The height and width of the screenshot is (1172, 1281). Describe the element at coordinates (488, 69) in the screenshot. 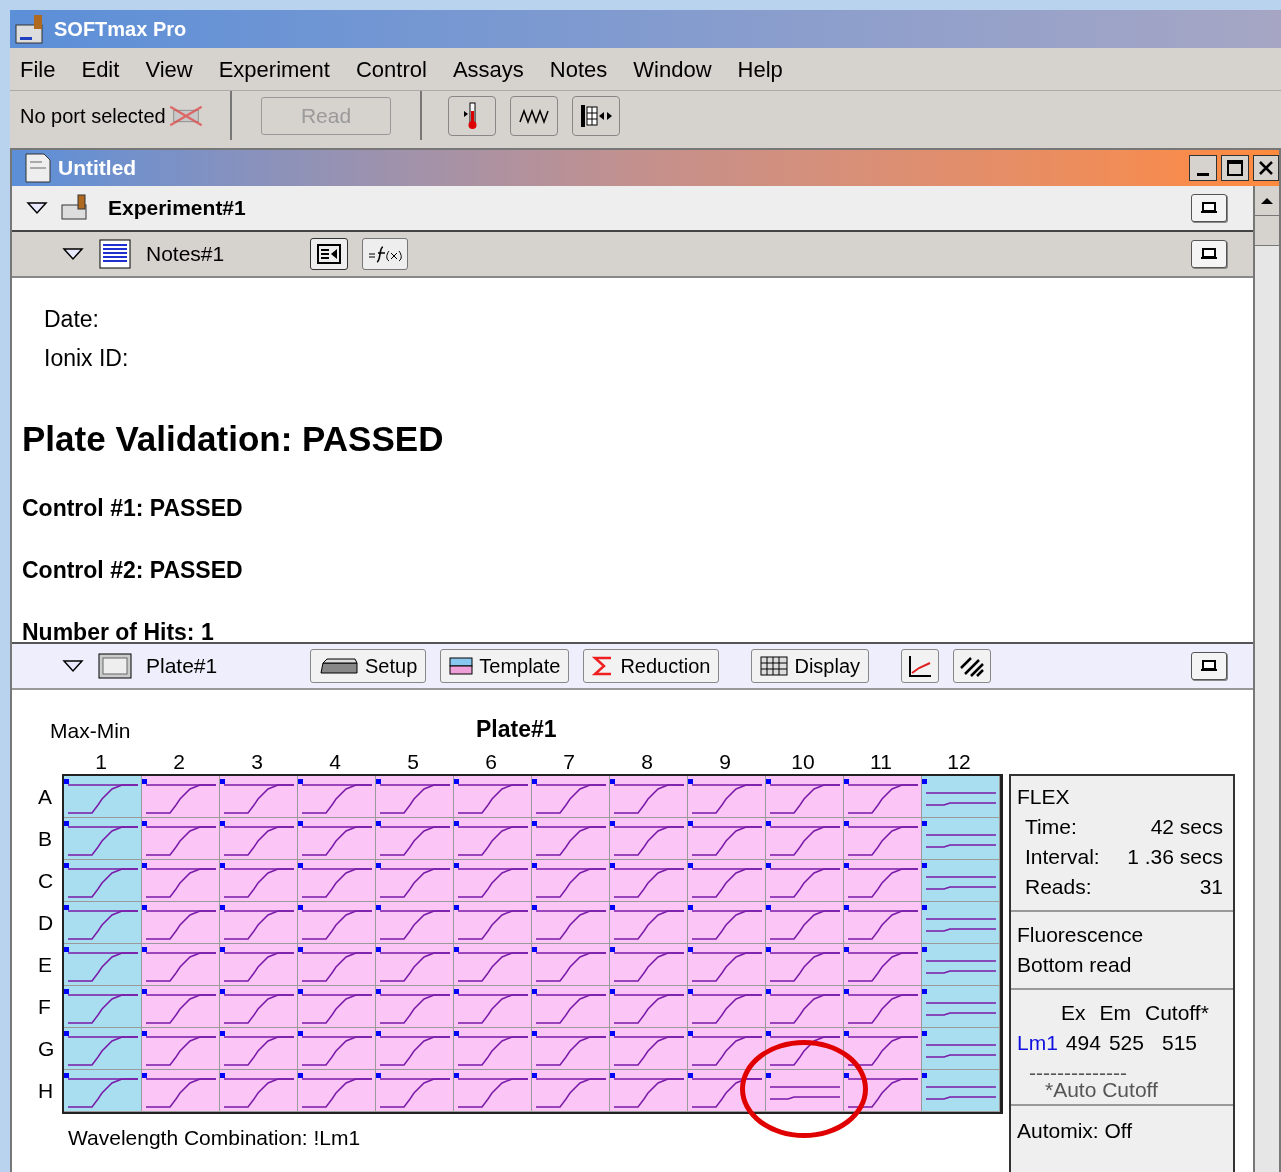

I see `menu-item: Assays` at that location.